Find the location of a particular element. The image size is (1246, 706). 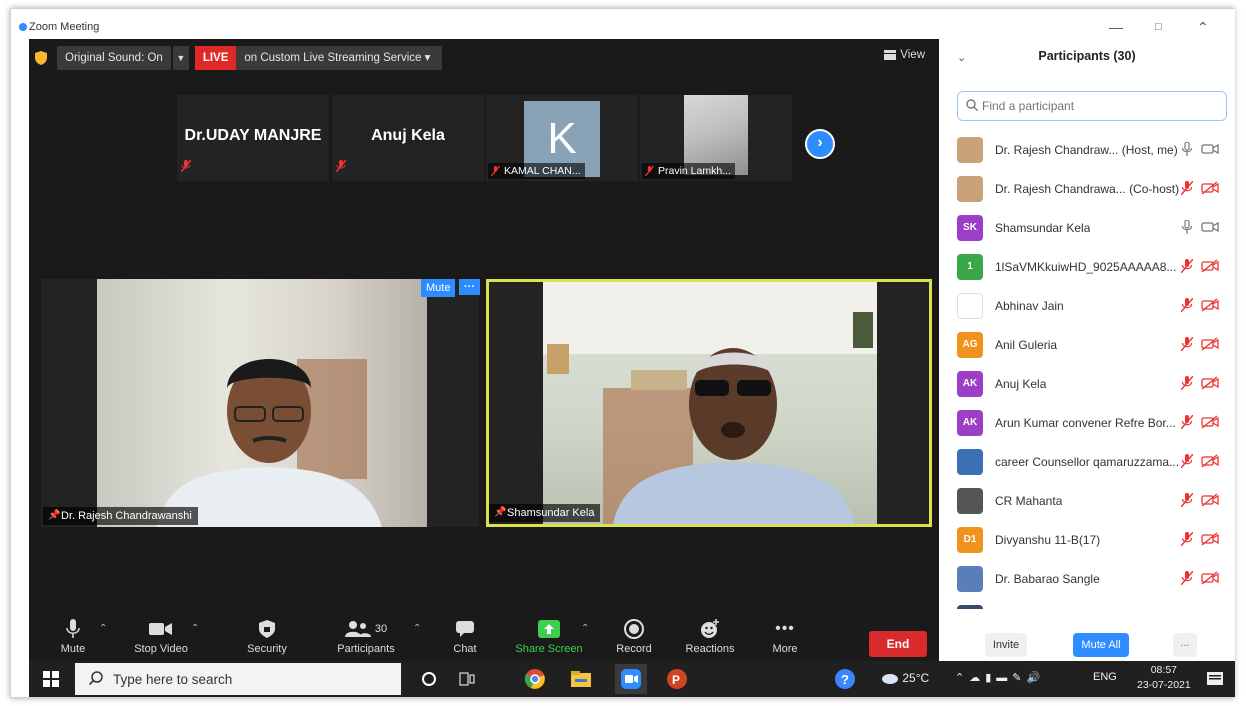

mute-participant-button: Mute is located at coordinates (438, 288).